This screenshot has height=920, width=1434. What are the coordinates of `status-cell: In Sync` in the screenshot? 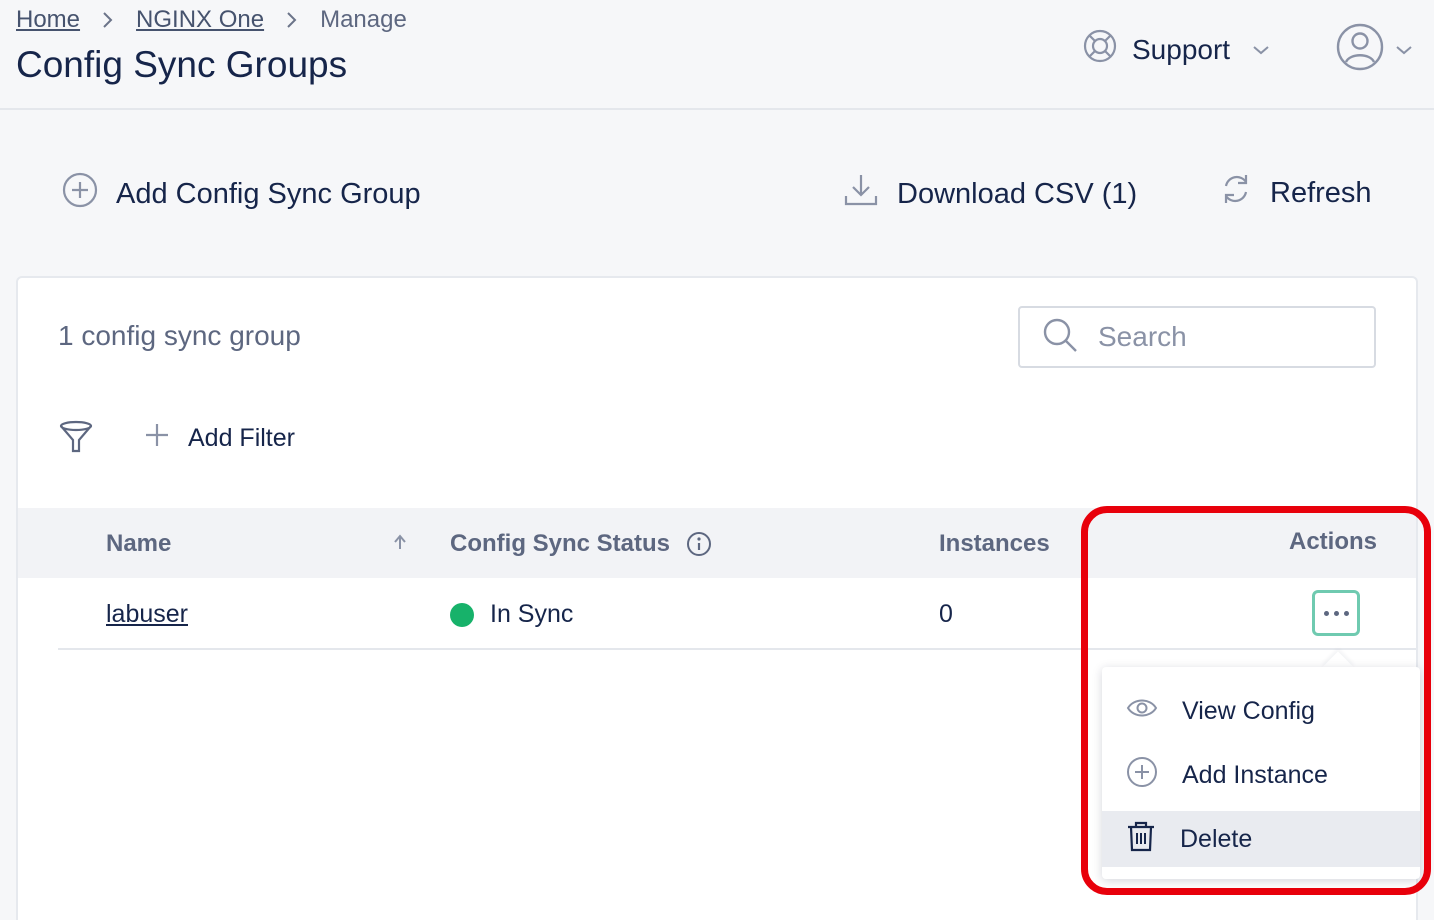 It's located at (511, 614).